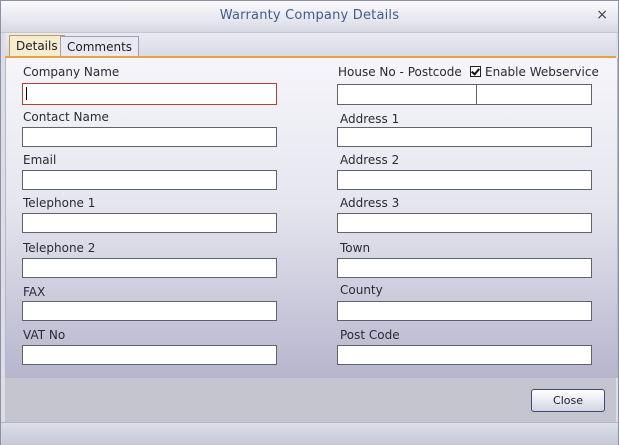 The image size is (619, 445). I want to click on address-3-label: Address 3, so click(370, 203).